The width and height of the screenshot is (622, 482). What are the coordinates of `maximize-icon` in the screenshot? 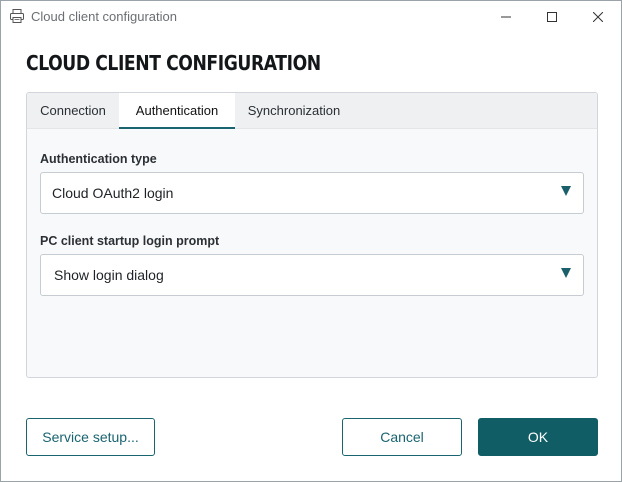 It's located at (552, 16).